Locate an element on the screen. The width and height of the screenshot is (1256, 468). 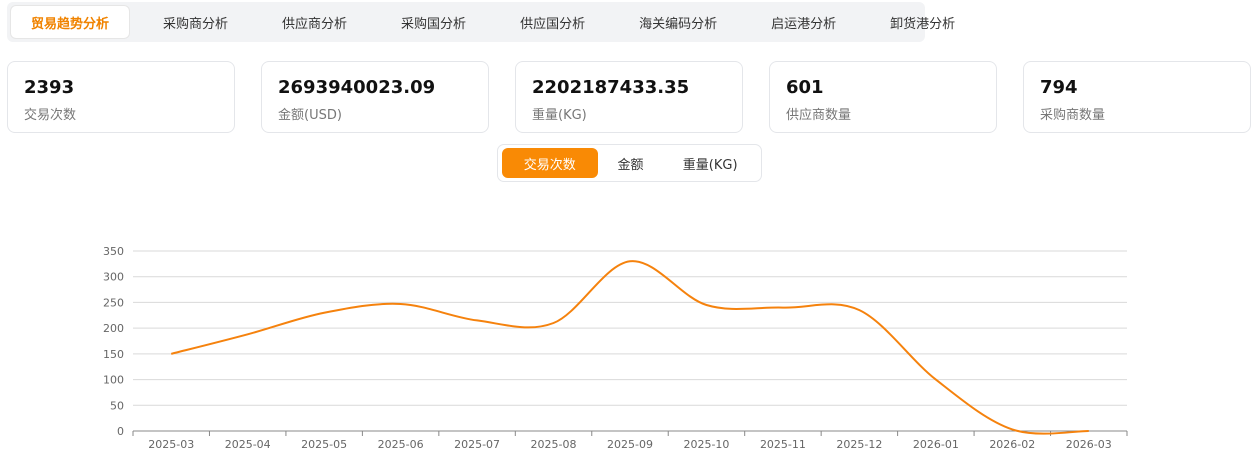
stat-value: 2202187433.35 is located at coordinates (611, 87).